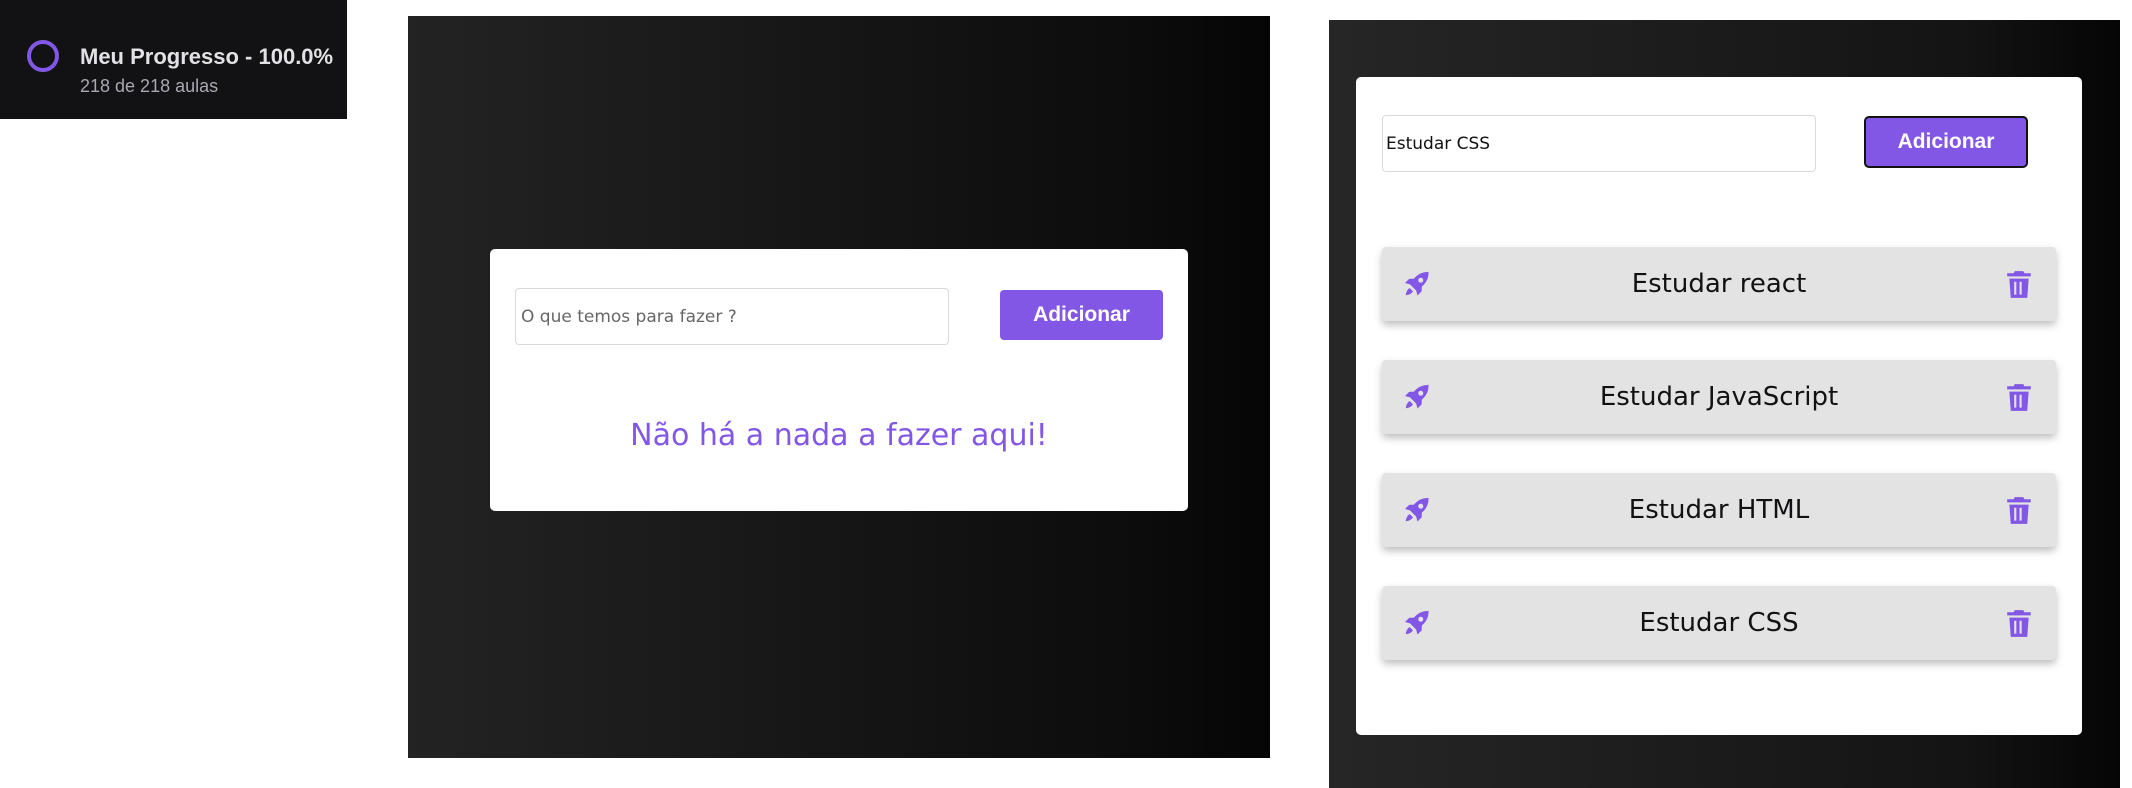 This screenshot has height=788, width=2132. I want to click on task-item: Estudar CSS, so click(1719, 623).